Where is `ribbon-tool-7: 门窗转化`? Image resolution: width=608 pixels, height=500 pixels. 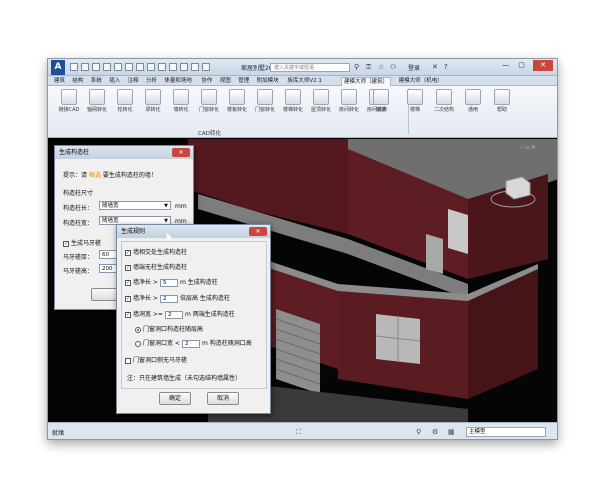
ribbon-tool-7: 门窗转化 is located at coordinates (265, 101).